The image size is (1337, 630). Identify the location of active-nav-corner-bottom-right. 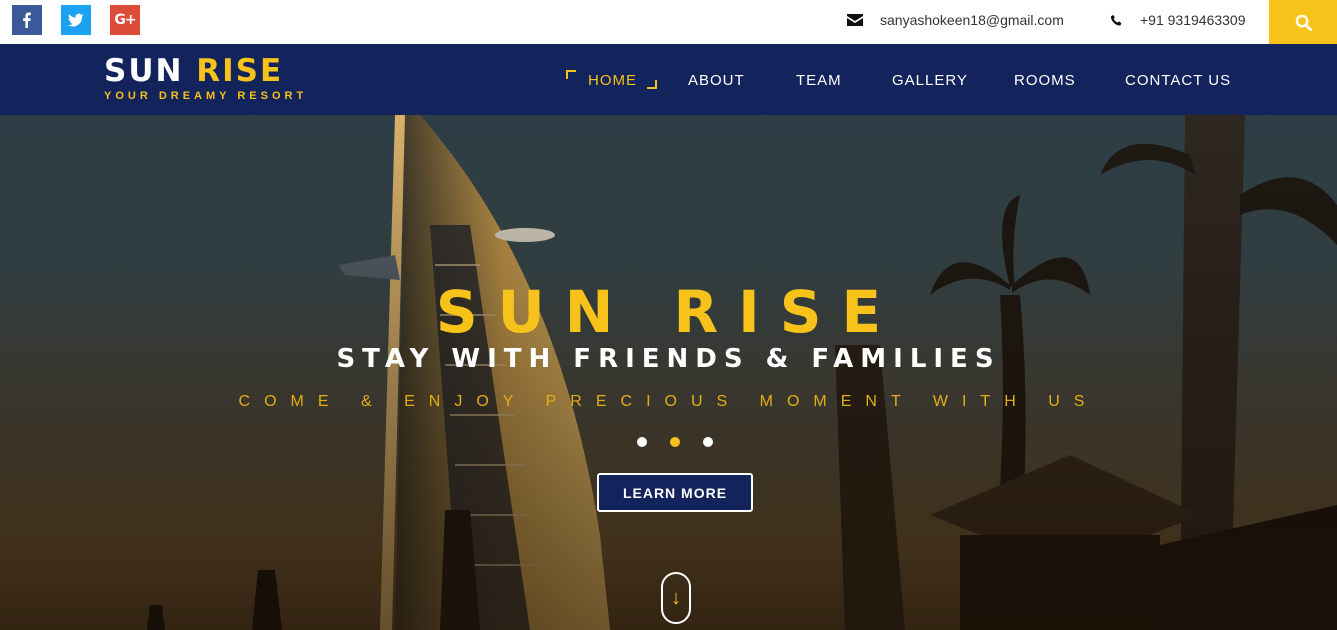
(652, 84).